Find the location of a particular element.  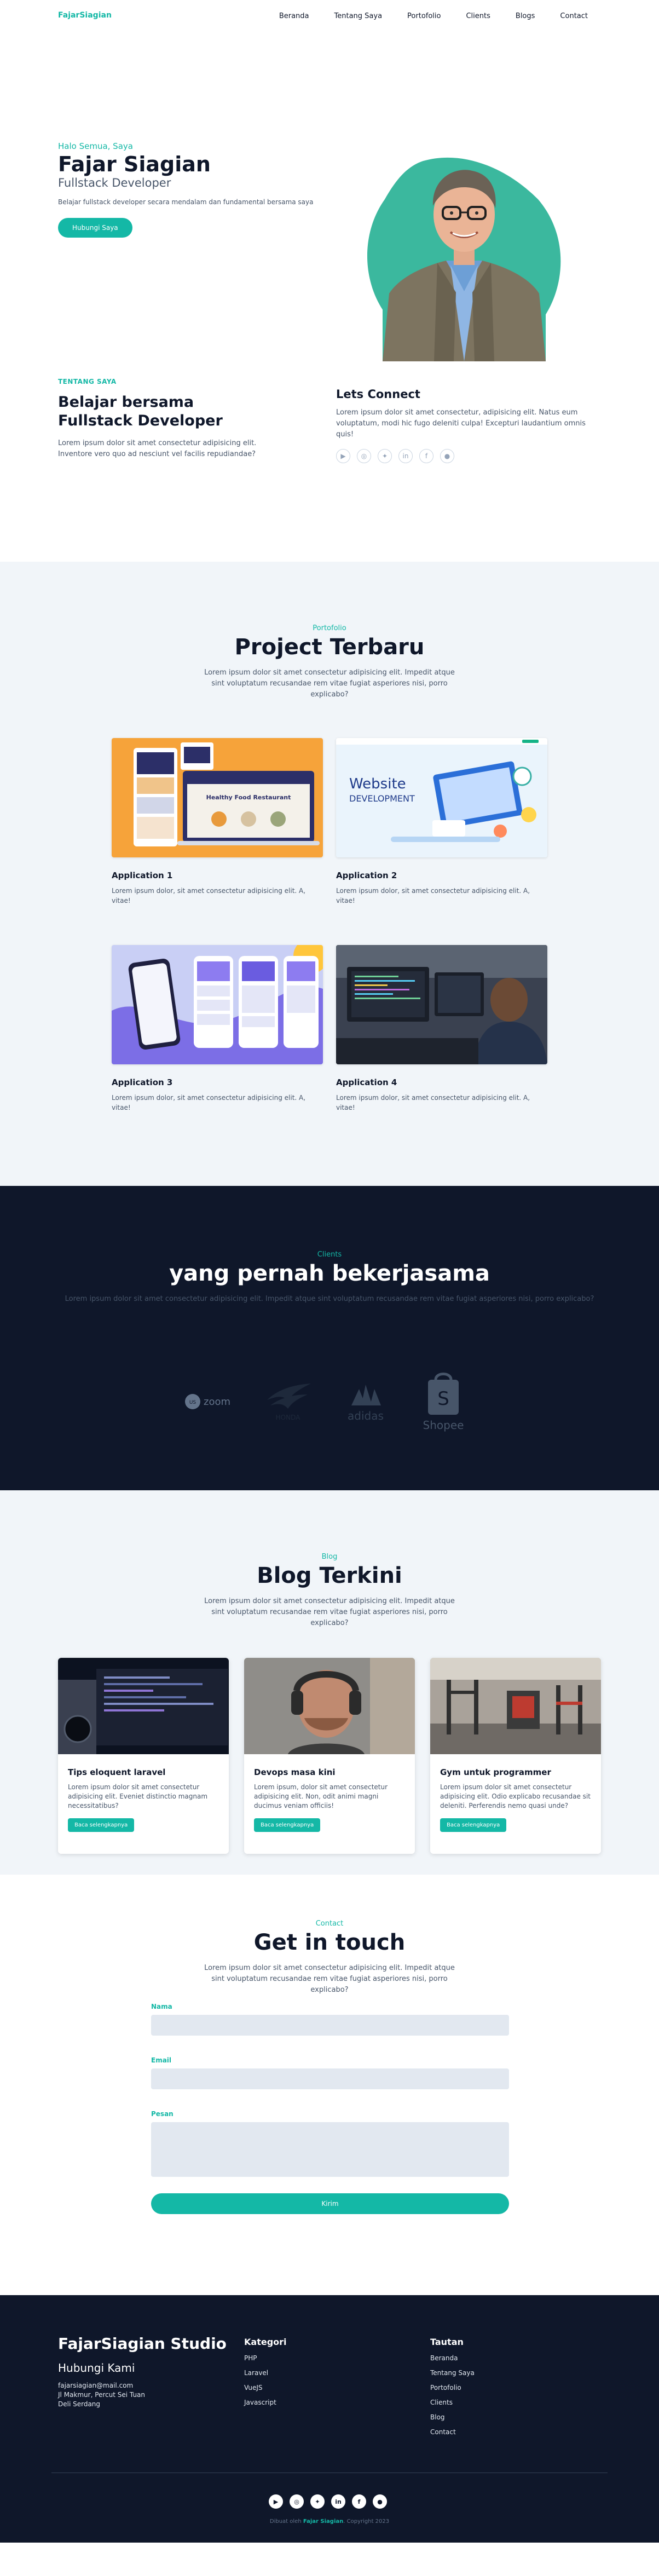

portfolio-name-2: Application 2 is located at coordinates (366, 875).